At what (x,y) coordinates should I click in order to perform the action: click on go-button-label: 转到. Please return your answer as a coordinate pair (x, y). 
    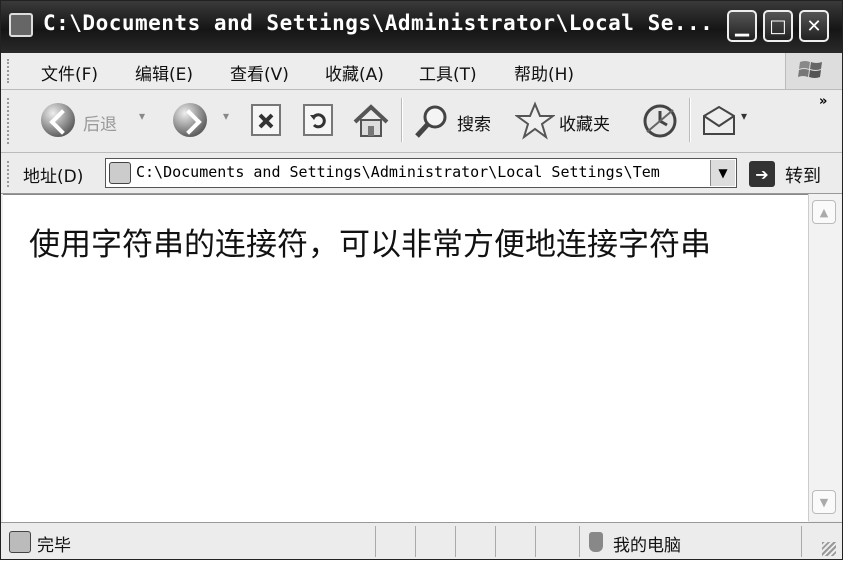
    Looking at the image, I should click on (803, 175).